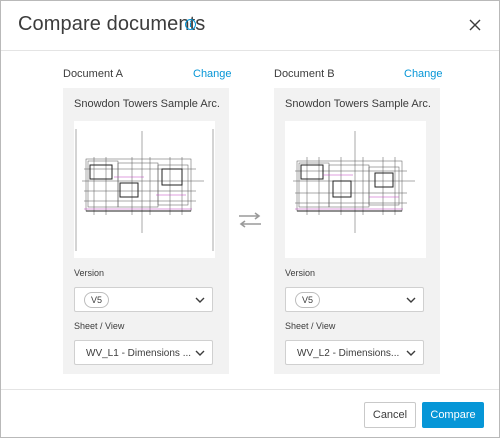 The height and width of the screenshot is (439, 500). What do you see at coordinates (190, 24) in the screenshot?
I see `info-icon: i` at bounding box center [190, 24].